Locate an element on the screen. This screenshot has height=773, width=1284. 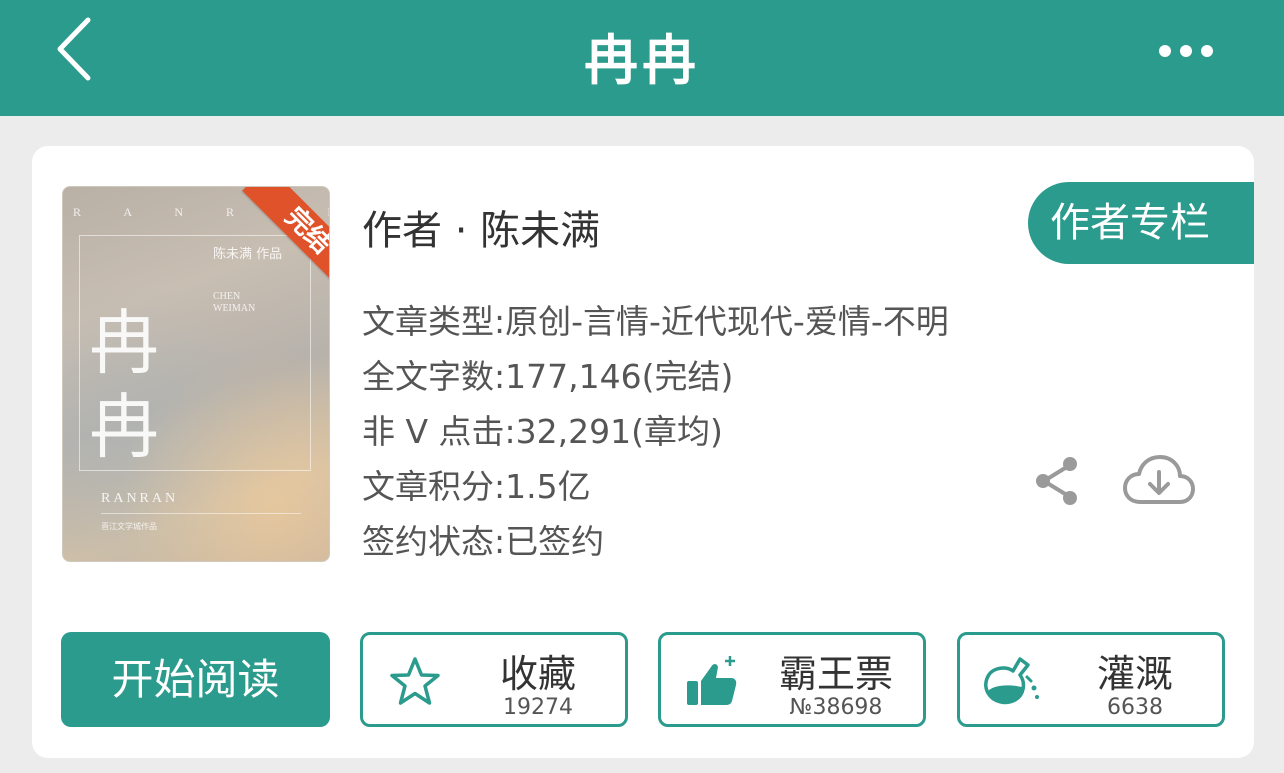
completed-ribbon-label: 完结 is located at coordinates (285, 242).